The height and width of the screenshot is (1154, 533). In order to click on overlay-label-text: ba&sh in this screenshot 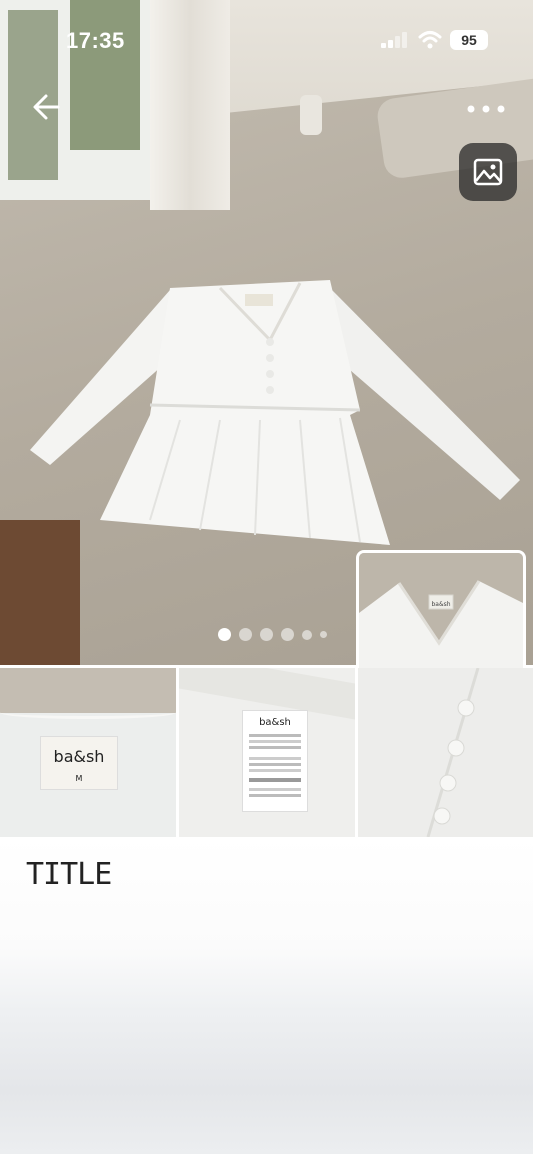, I will do `click(440, 604)`.